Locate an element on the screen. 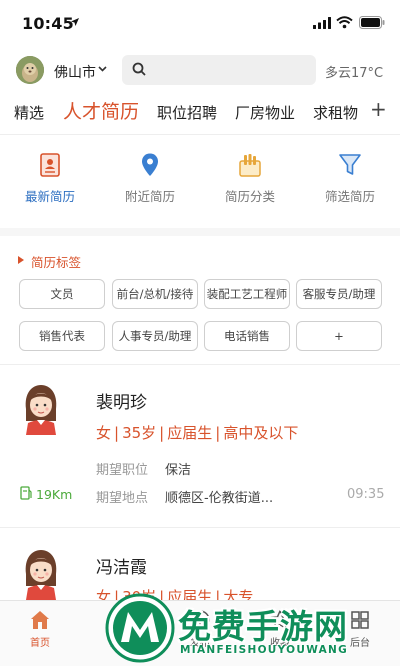 This screenshot has width=400, height=666. quick-resume-category: 简历分类 is located at coordinates (250, 176).